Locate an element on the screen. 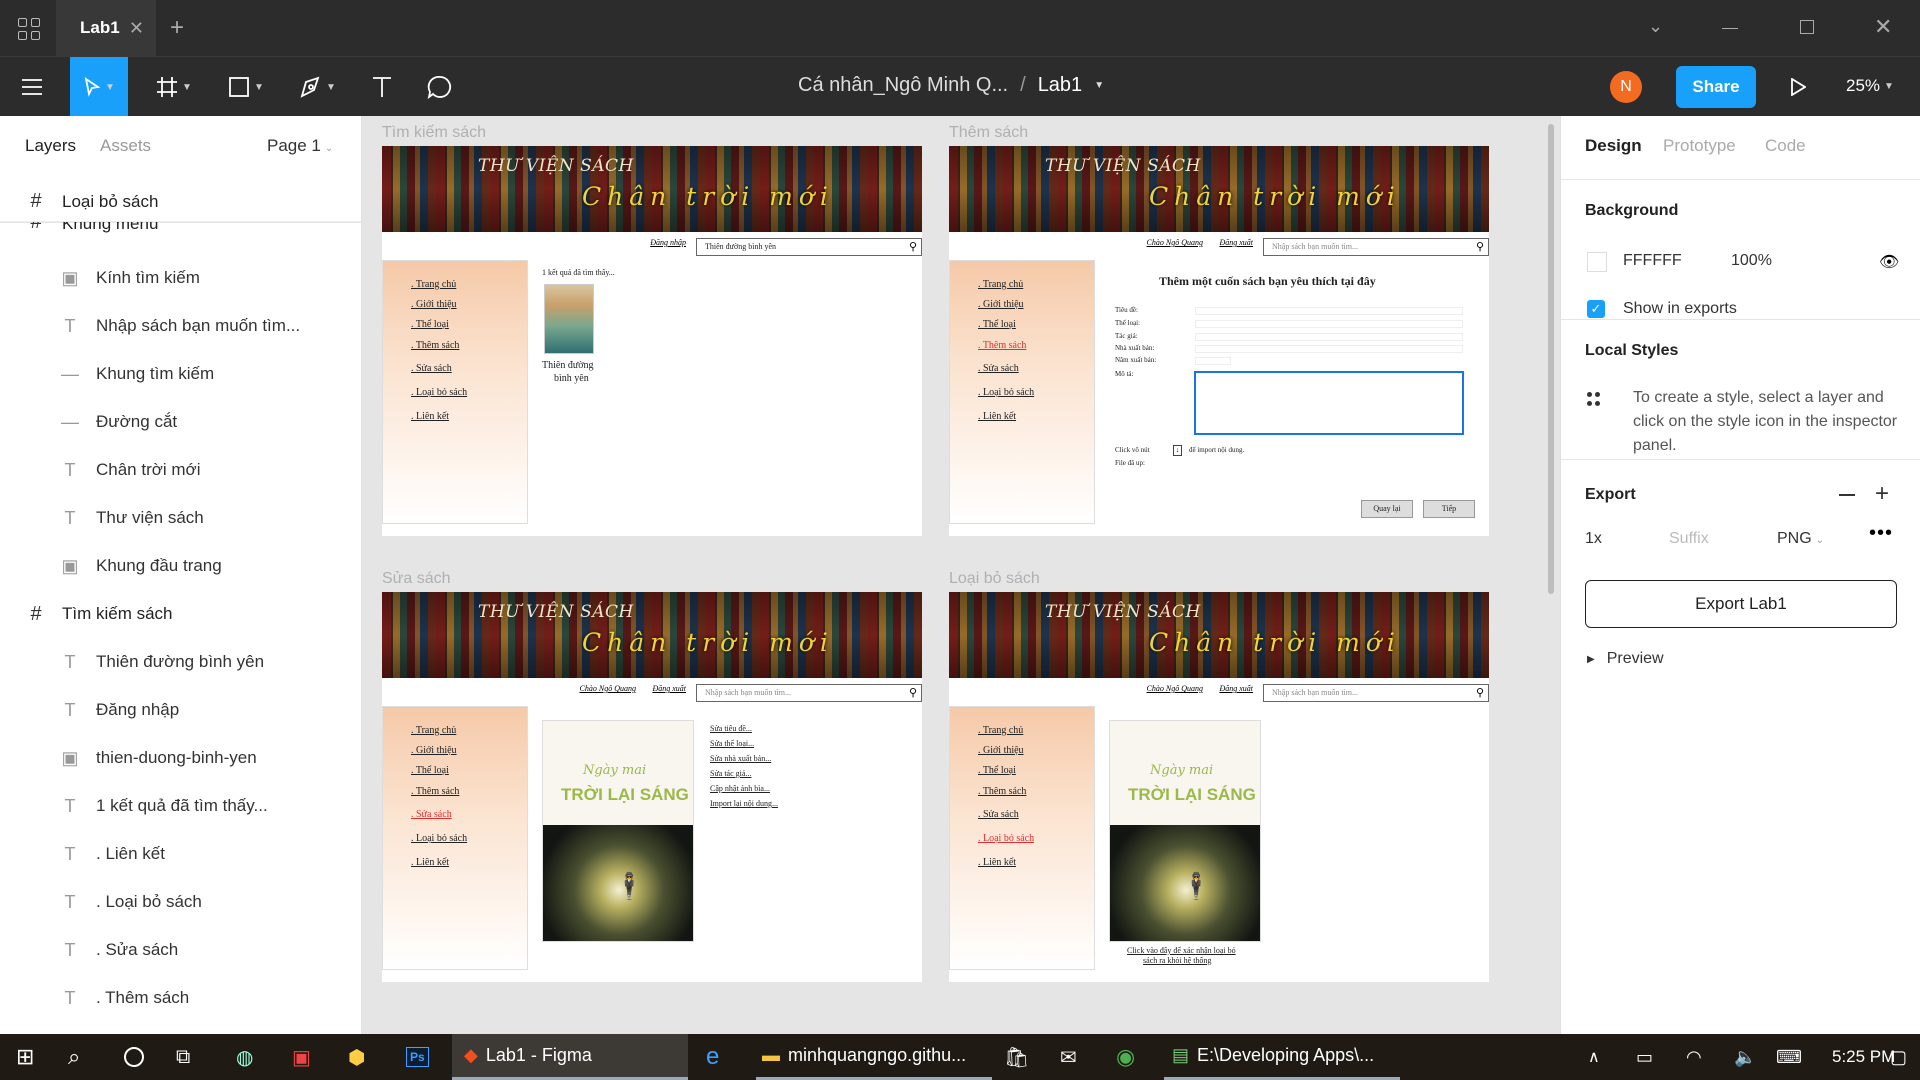 The image size is (1920, 1080). export-suffix-input: Suffix is located at coordinates (1689, 539).